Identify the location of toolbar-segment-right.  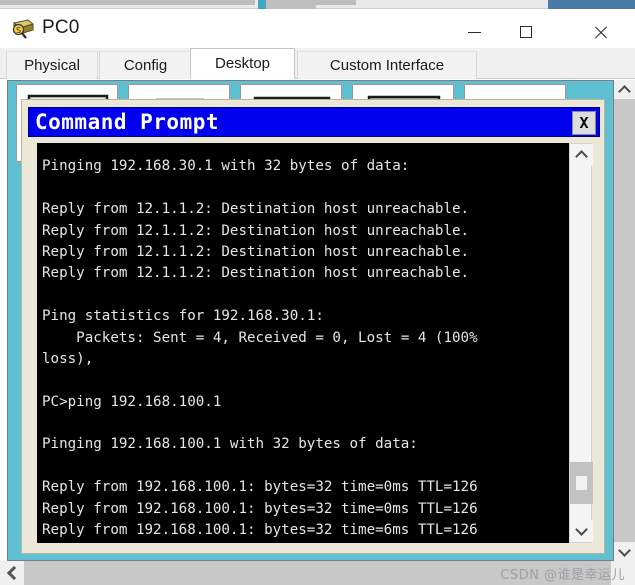
(591, 4).